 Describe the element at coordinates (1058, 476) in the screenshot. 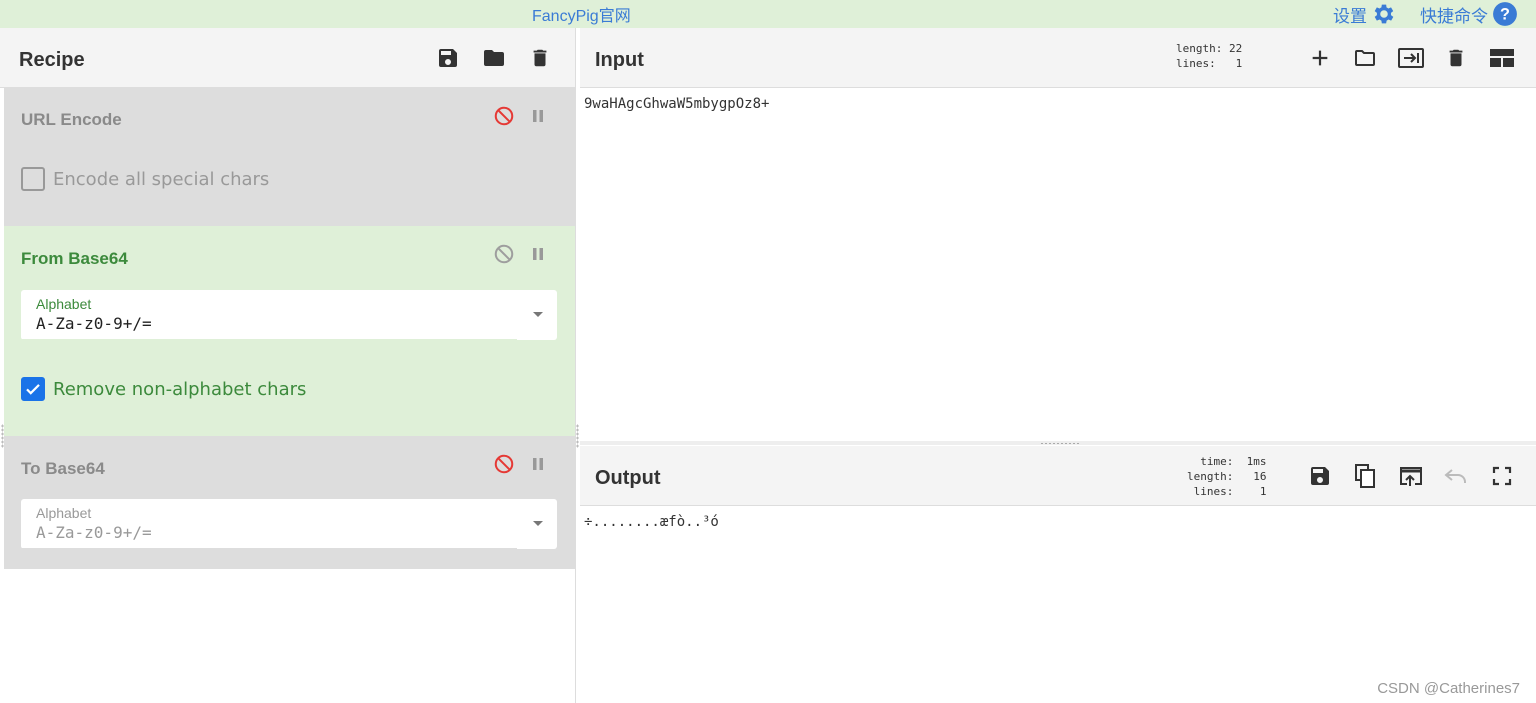

I see `output-header: Output time: 1ms length: 16 lines: 1` at that location.